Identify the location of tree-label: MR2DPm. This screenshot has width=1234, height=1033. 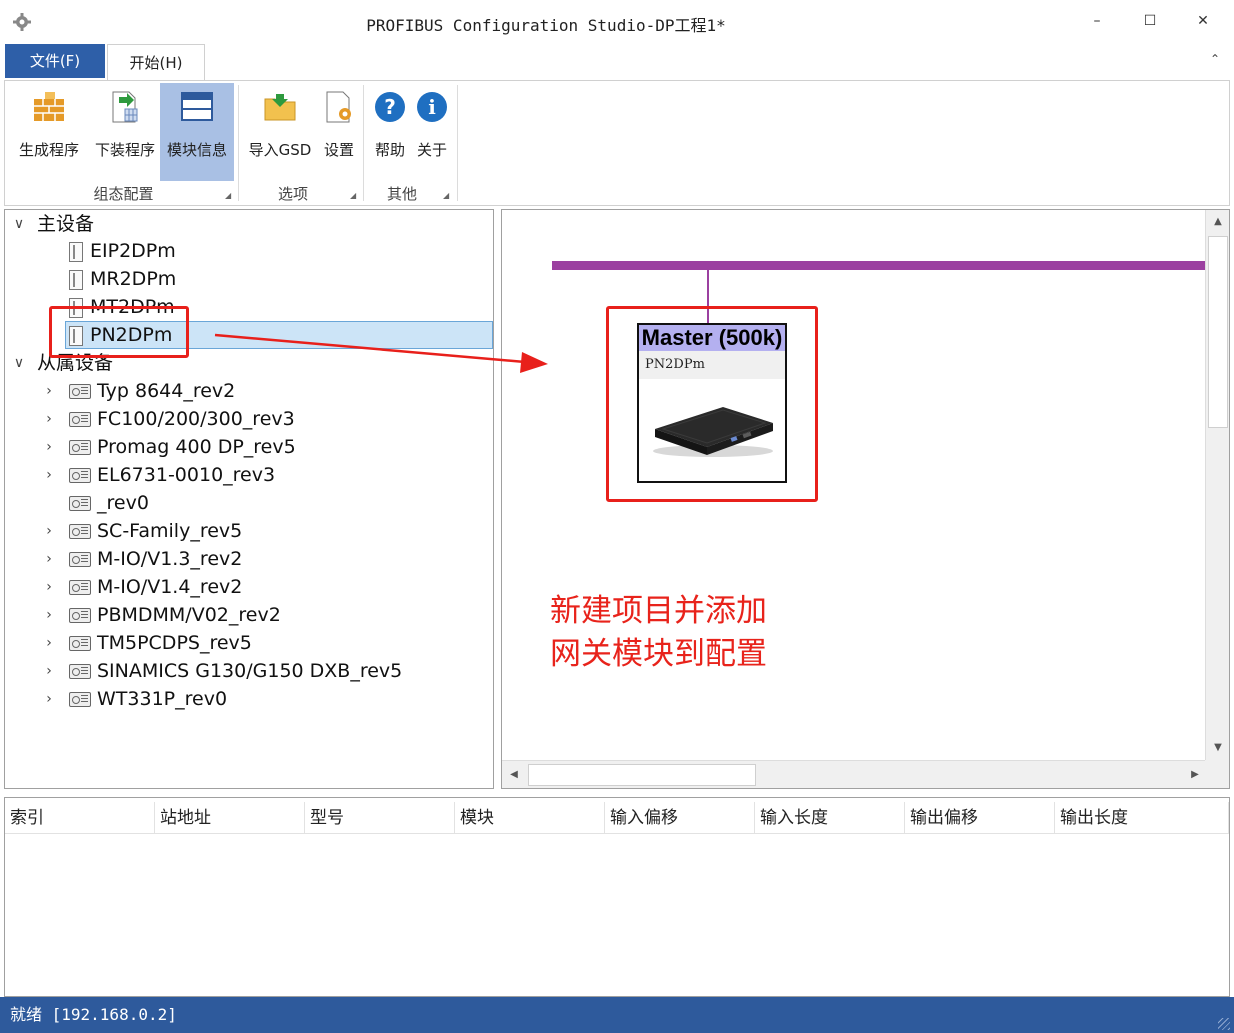
(133, 279).